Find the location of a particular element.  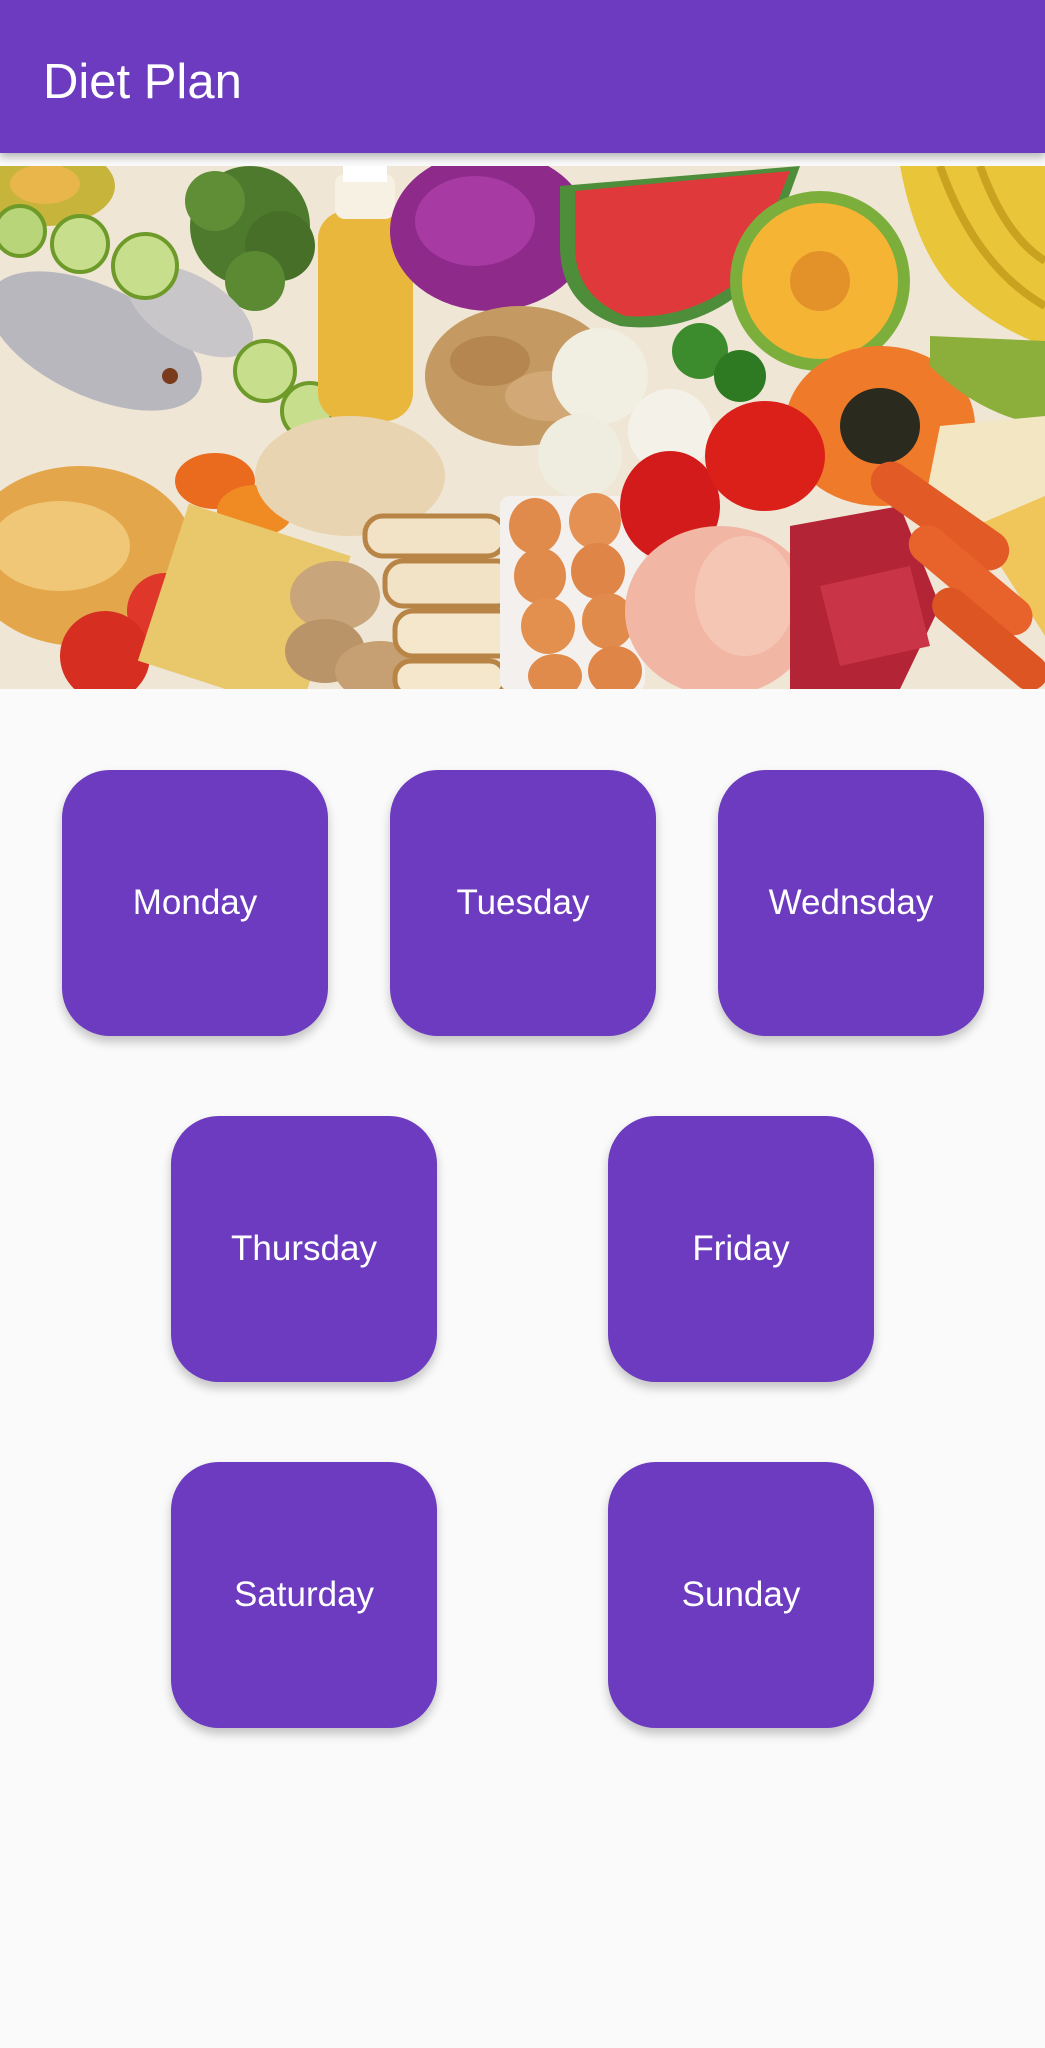

tuesday-button: Tuesday is located at coordinates (523, 903).